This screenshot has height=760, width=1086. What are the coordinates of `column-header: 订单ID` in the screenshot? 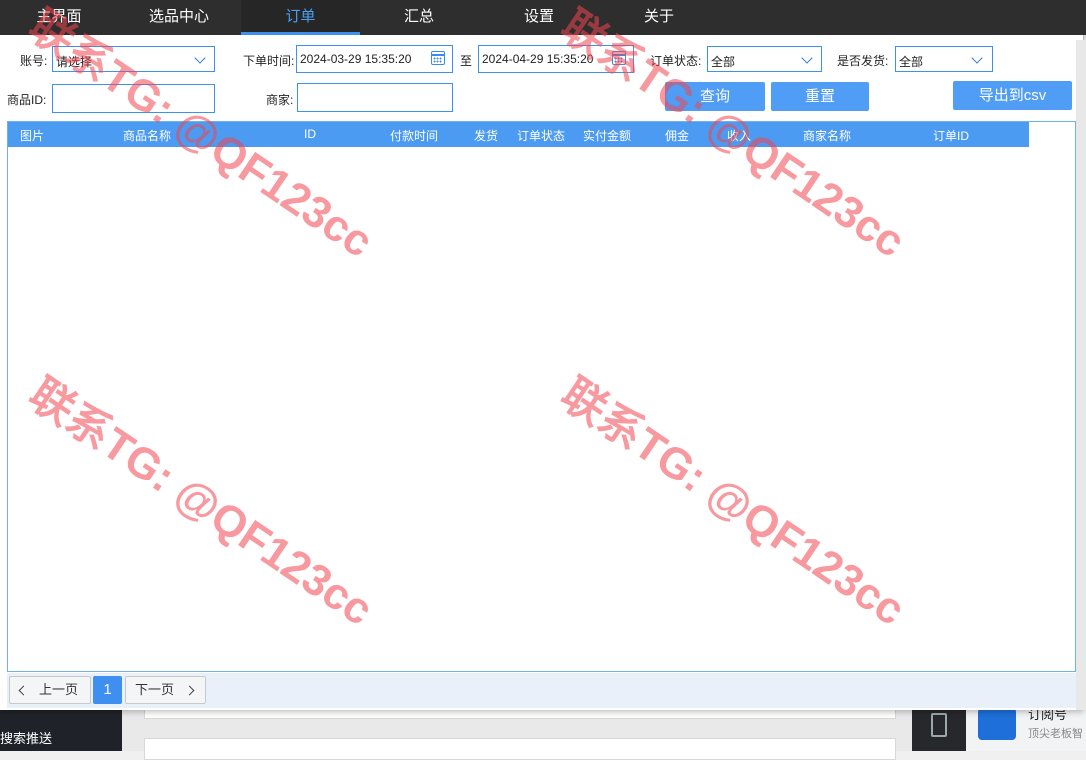 It's located at (951, 135).